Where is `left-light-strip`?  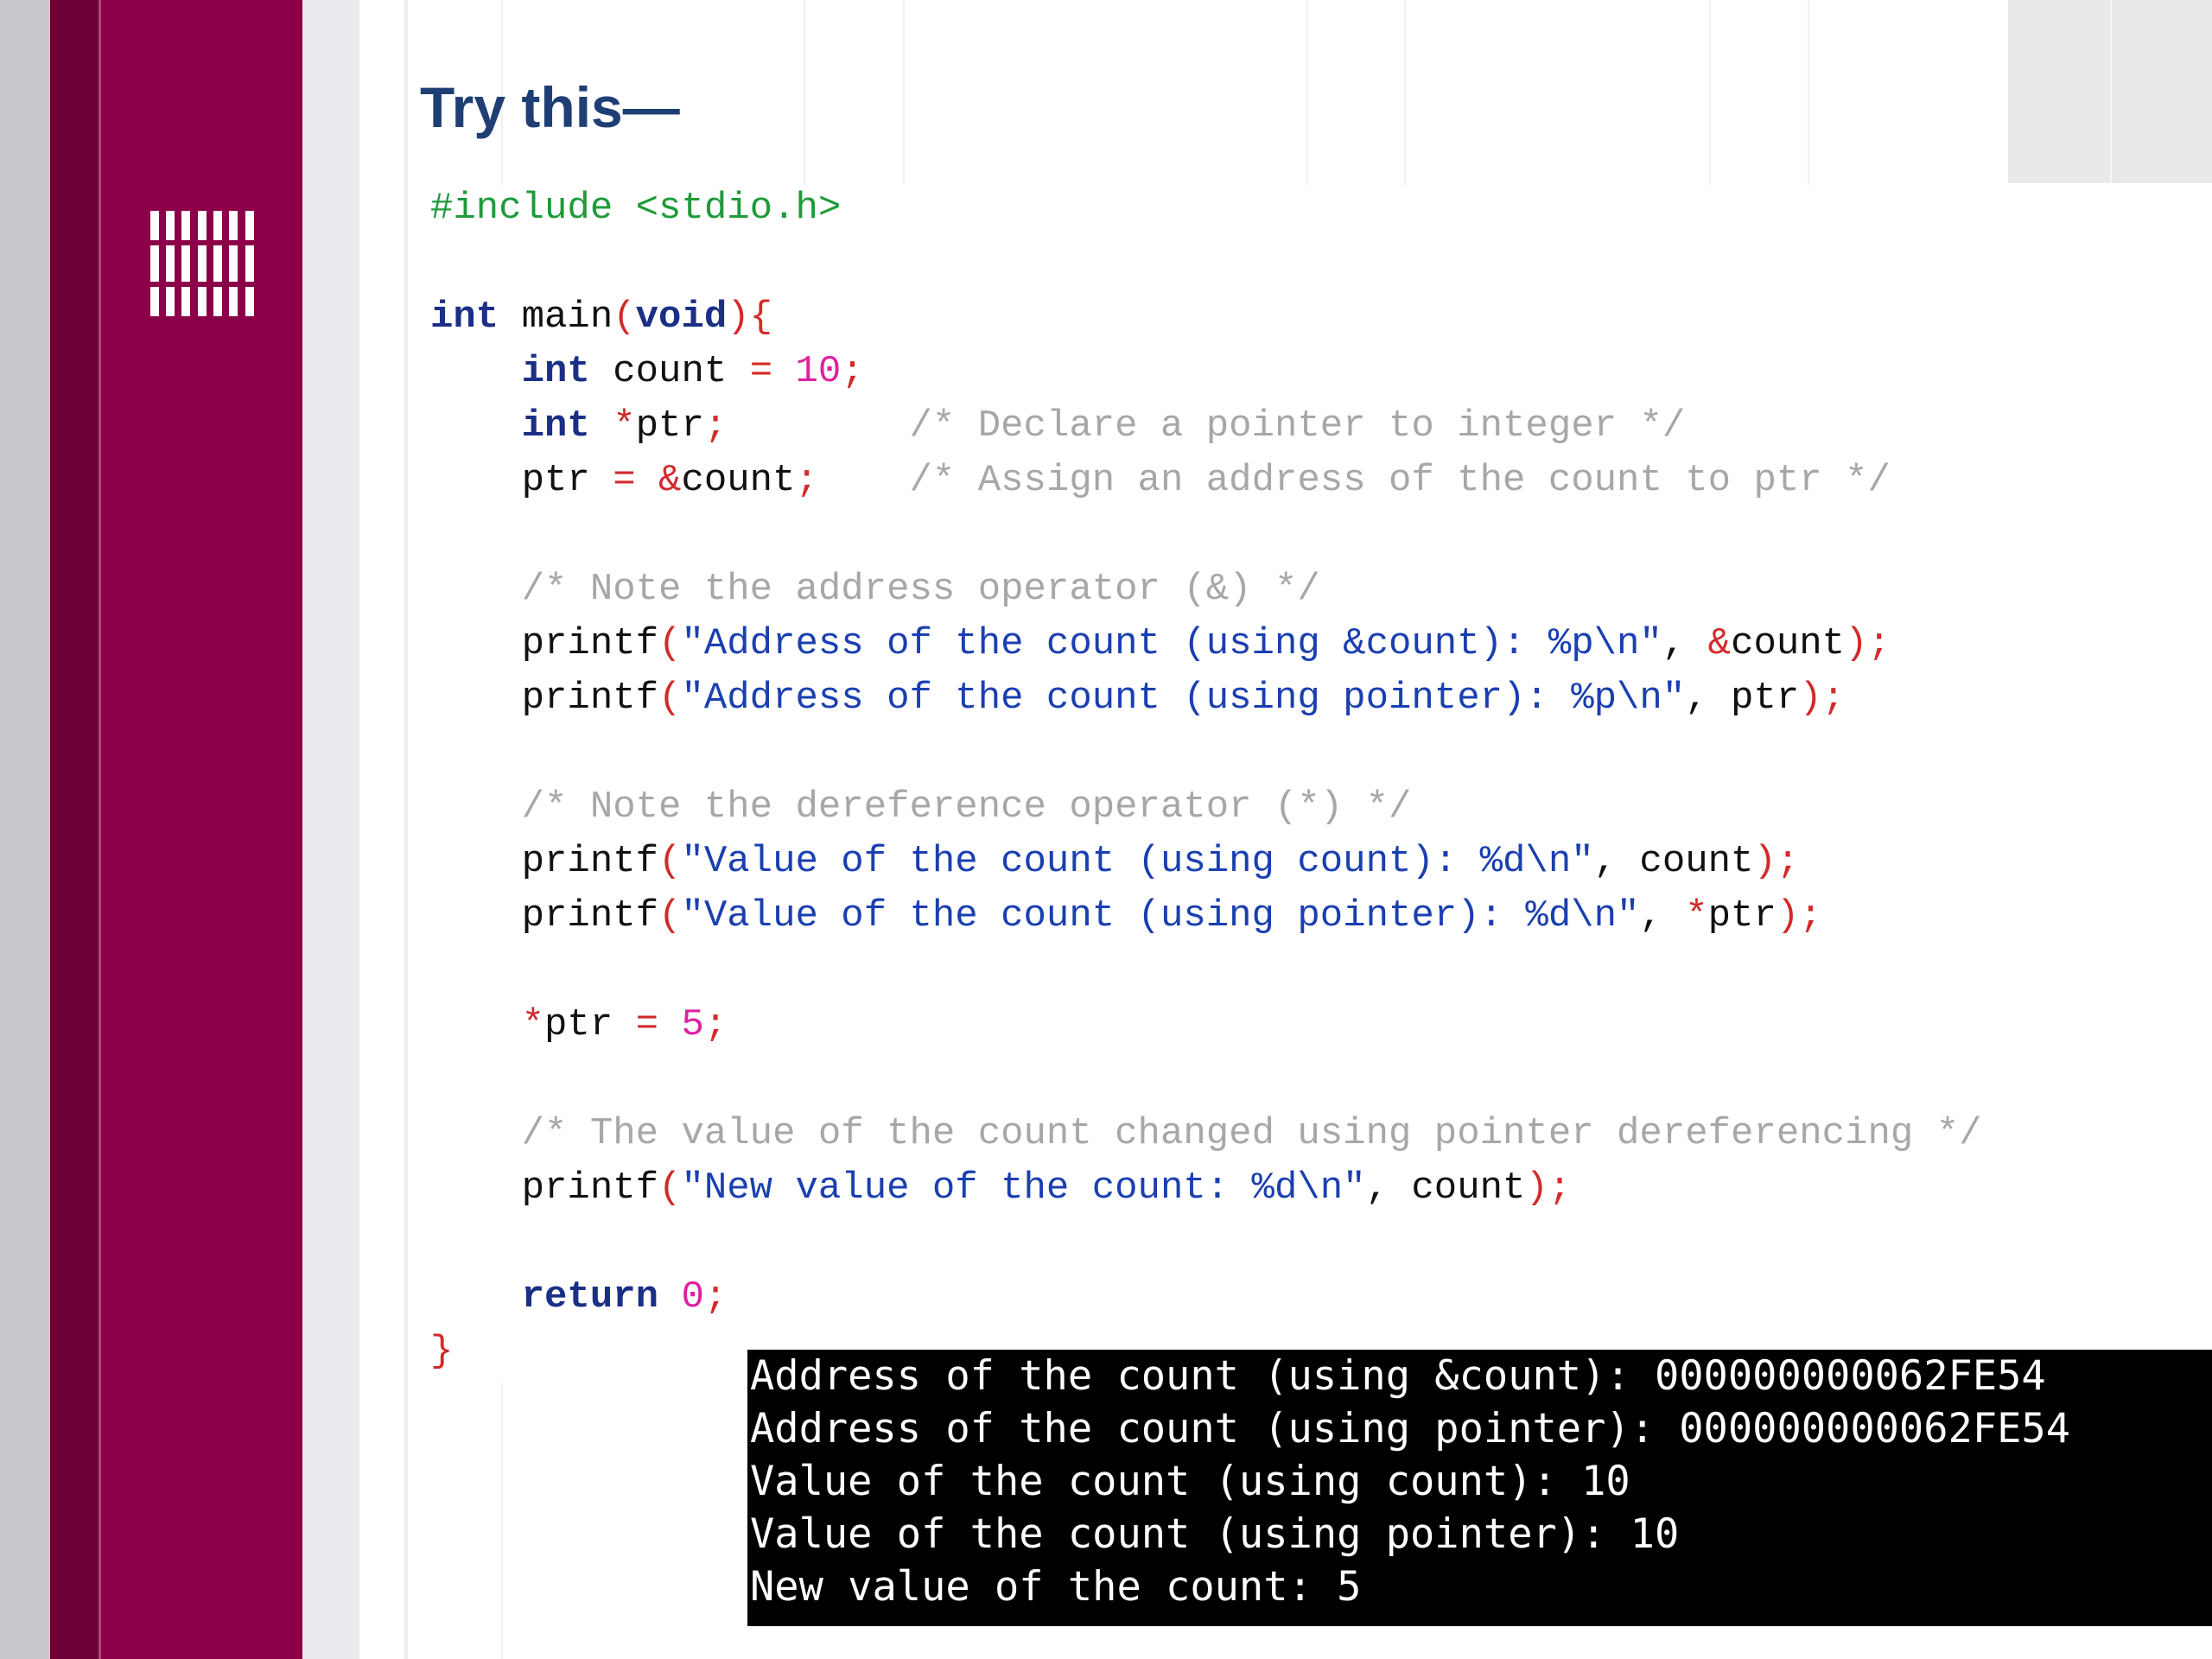
left-light-strip is located at coordinates (330, 829).